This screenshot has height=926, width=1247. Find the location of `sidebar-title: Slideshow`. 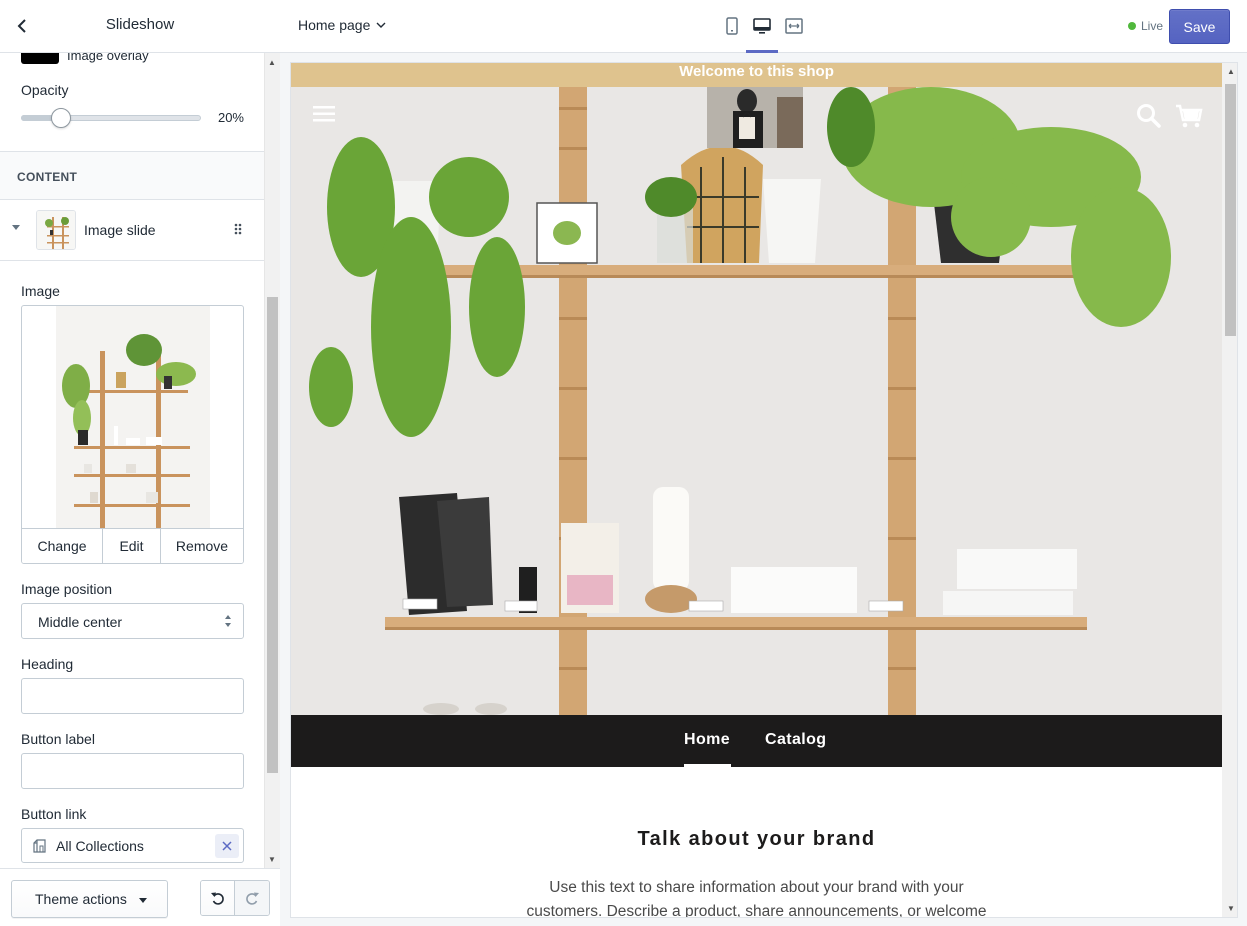

sidebar-title: Slideshow is located at coordinates (140, 24).